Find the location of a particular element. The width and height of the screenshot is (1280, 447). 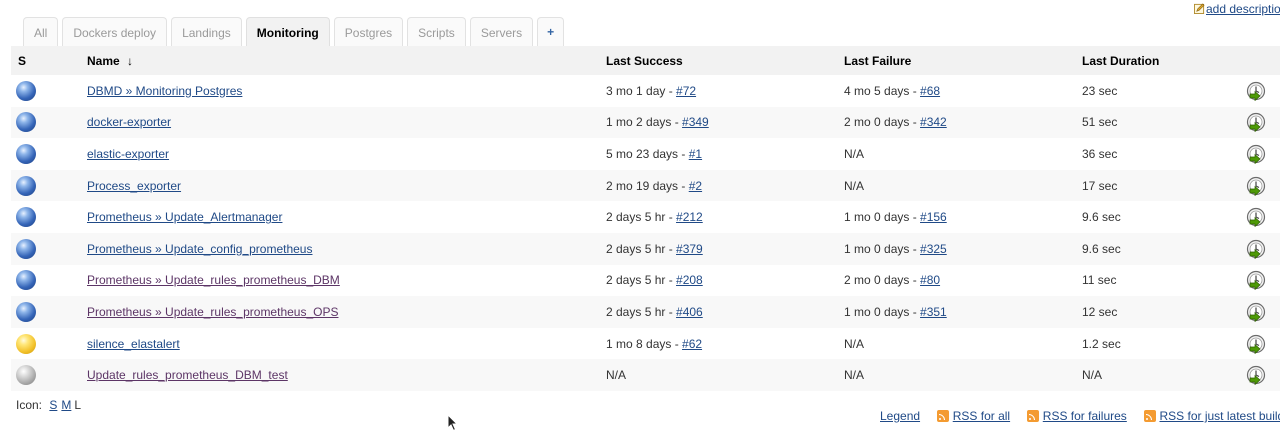

rss-icon is located at coordinates (1149, 416).